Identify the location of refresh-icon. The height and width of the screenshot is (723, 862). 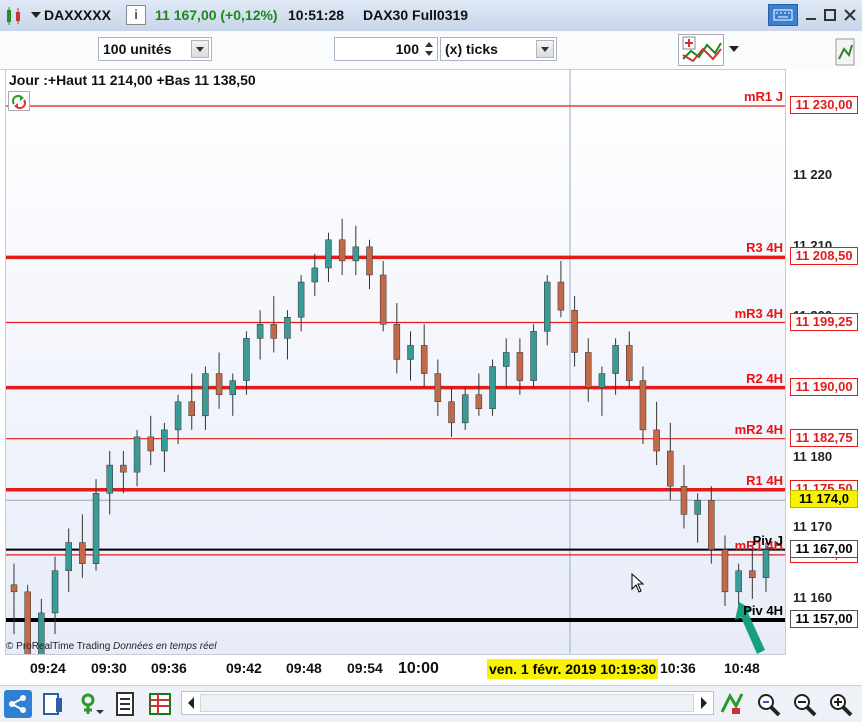
(19, 101).